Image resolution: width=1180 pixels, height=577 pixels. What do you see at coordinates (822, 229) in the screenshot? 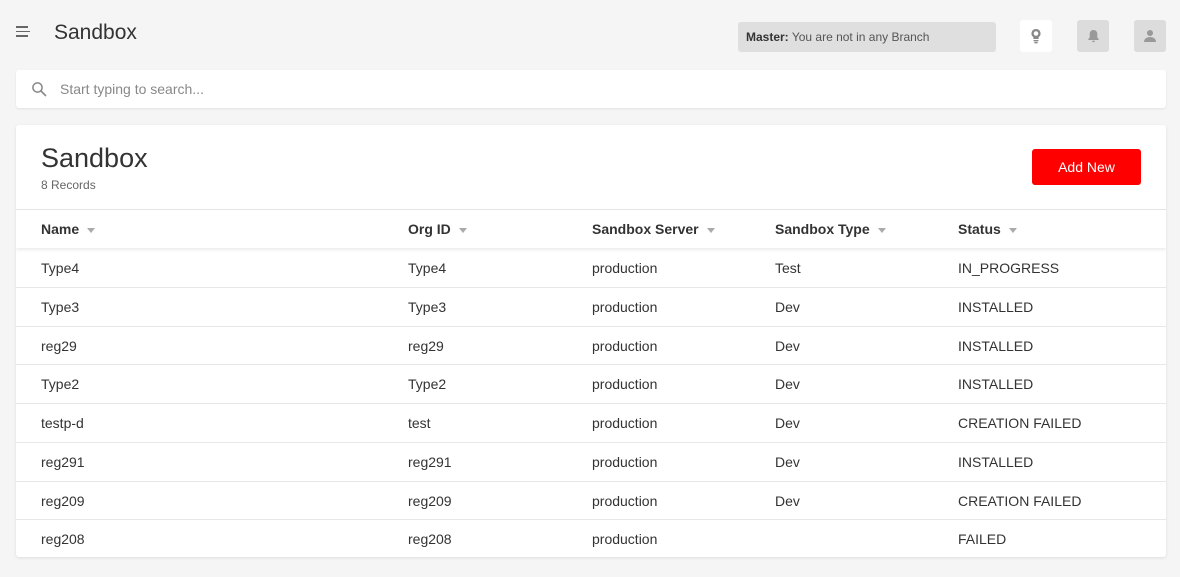
I see `column-header-label: Sandbox Type` at bounding box center [822, 229].